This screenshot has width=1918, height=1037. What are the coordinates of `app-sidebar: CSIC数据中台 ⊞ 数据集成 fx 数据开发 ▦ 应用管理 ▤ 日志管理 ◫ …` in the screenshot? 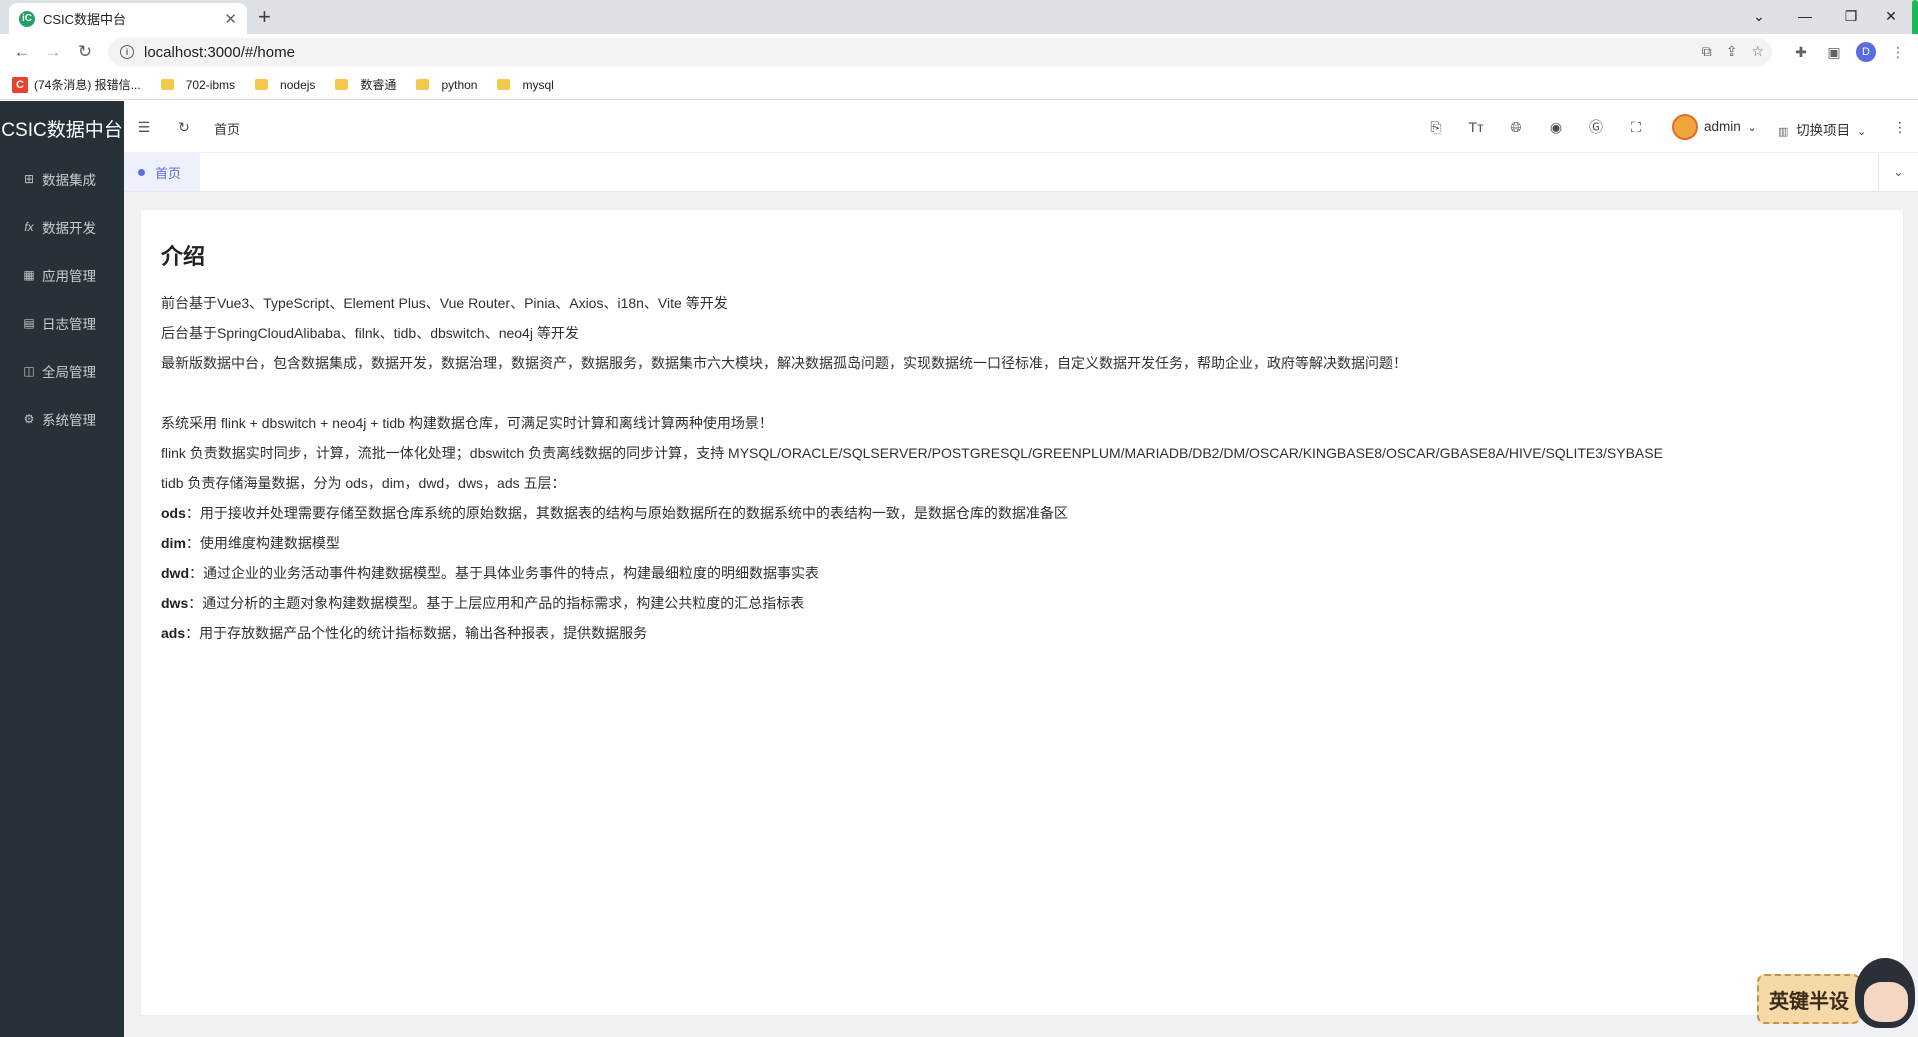 It's located at (62, 569).